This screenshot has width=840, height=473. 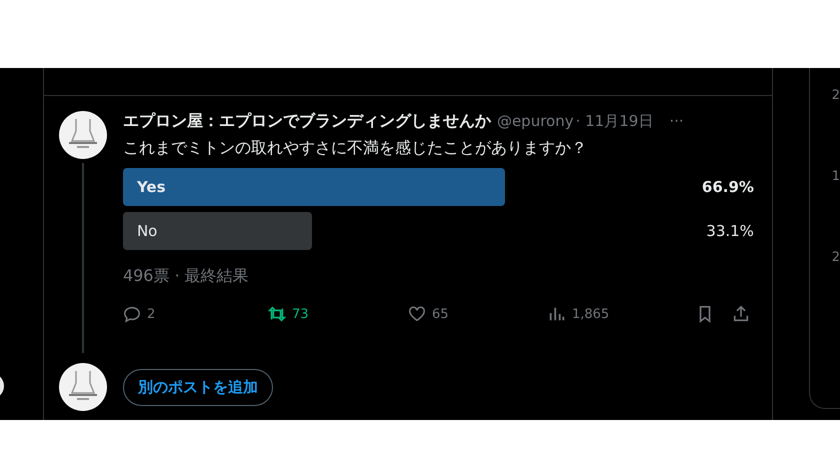 I want to click on post-text: これまでミトンの取れやすさに不満を感じたことがありますか？, so click(x=355, y=148).